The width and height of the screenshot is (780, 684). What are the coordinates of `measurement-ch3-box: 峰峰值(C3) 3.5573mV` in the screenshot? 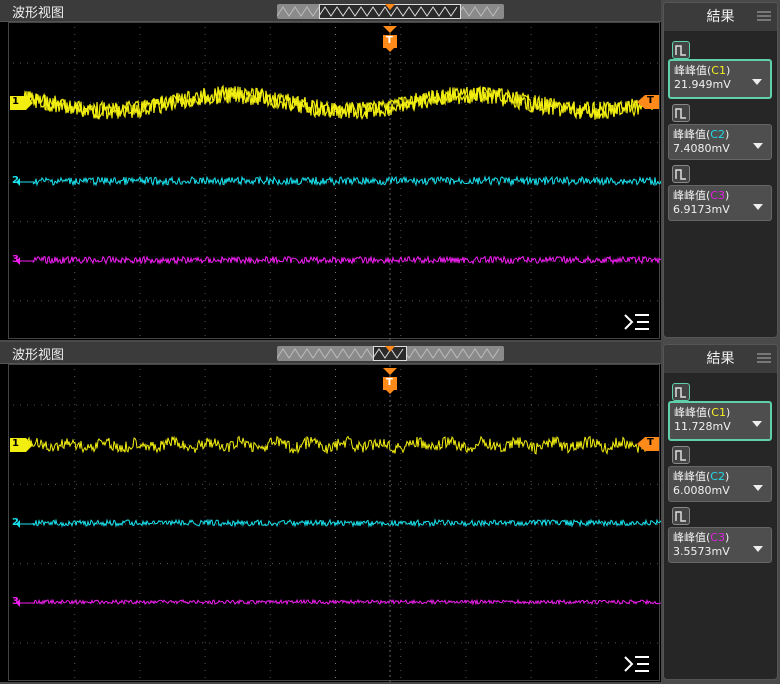 It's located at (720, 545).